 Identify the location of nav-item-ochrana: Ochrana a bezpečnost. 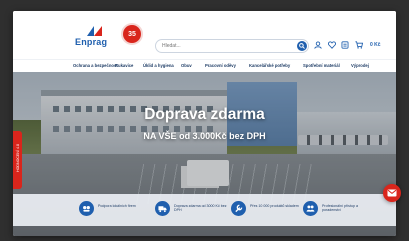
(95, 65).